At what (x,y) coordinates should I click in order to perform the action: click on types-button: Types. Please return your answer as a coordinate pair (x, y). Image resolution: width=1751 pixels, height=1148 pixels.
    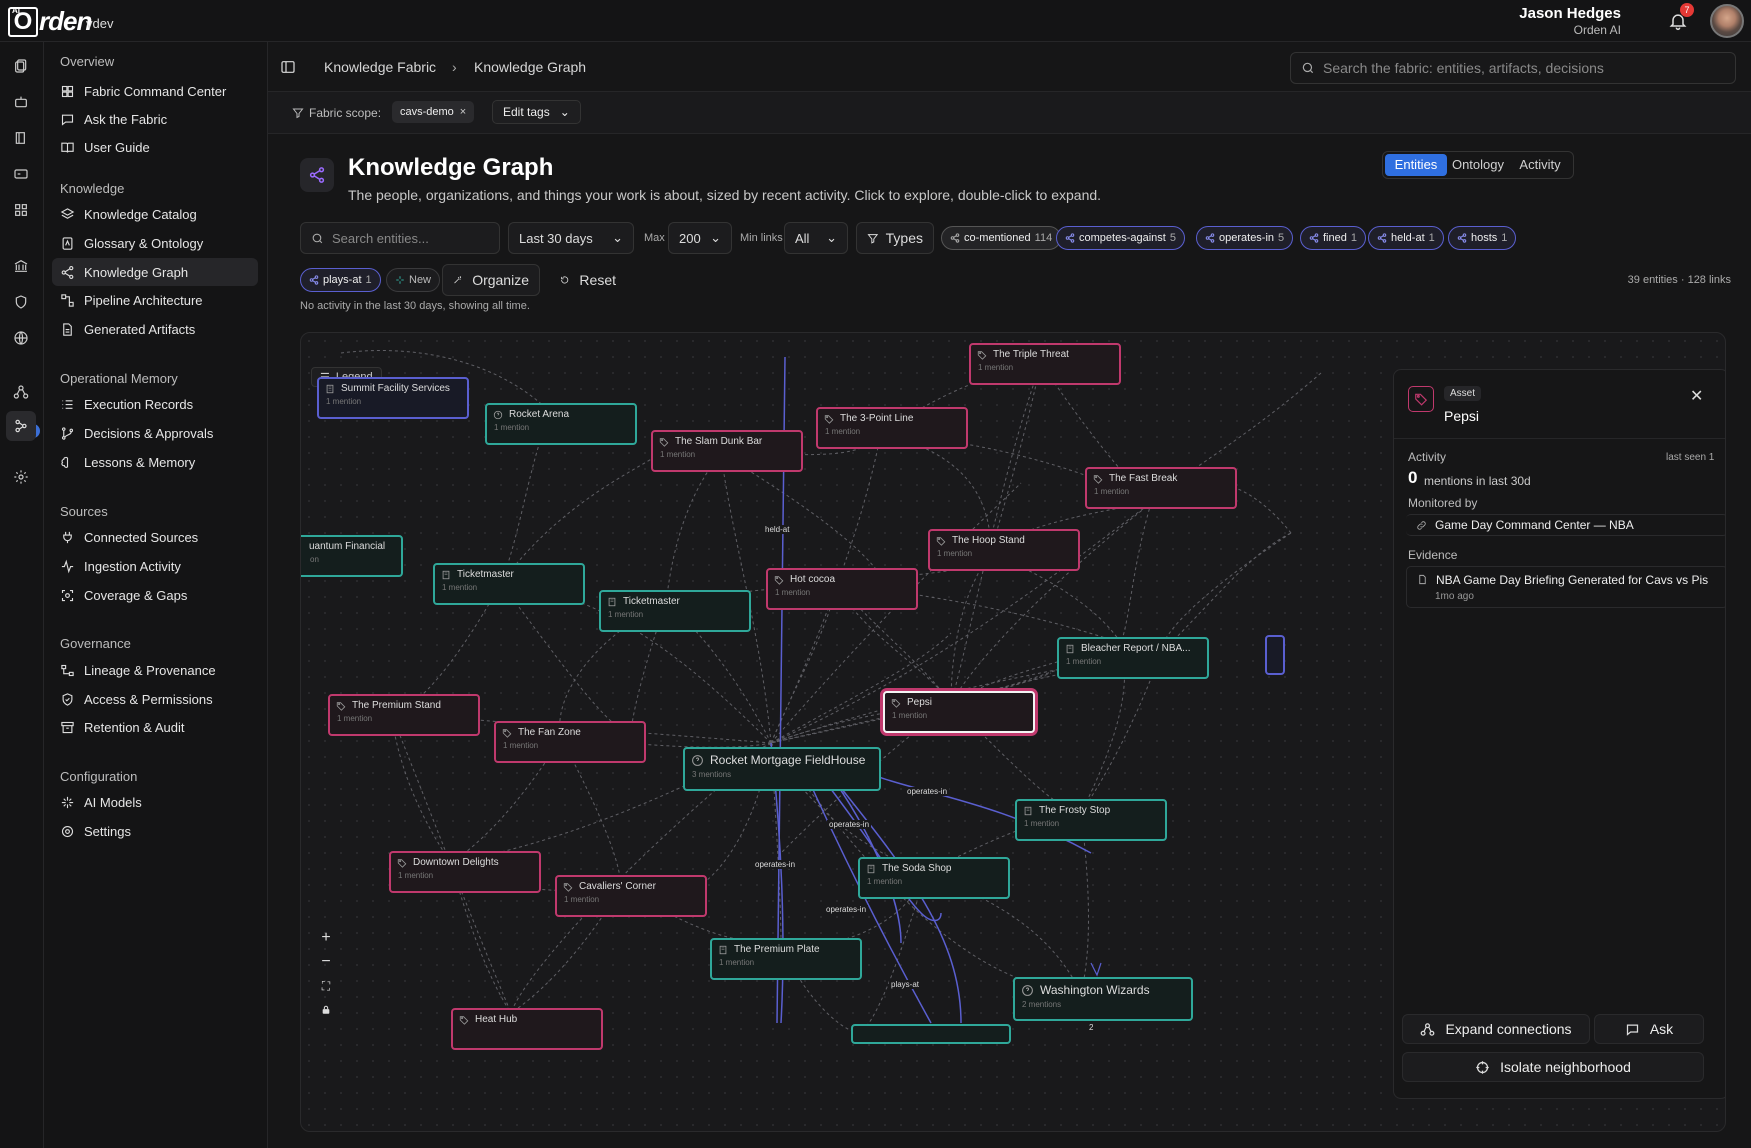
    Looking at the image, I should click on (895, 238).